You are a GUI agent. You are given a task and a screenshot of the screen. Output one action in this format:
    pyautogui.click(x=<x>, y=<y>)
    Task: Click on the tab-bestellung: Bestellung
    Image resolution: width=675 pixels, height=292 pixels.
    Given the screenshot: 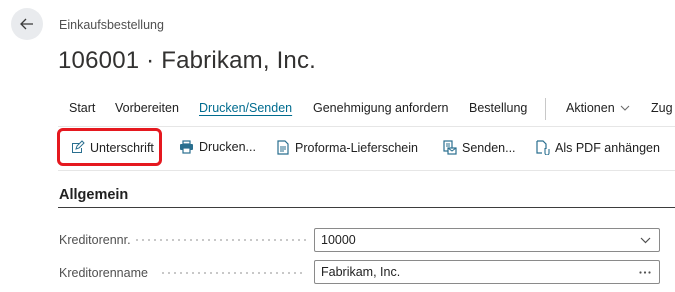 What is the action you would take?
    pyautogui.click(x=498, y=108)
    